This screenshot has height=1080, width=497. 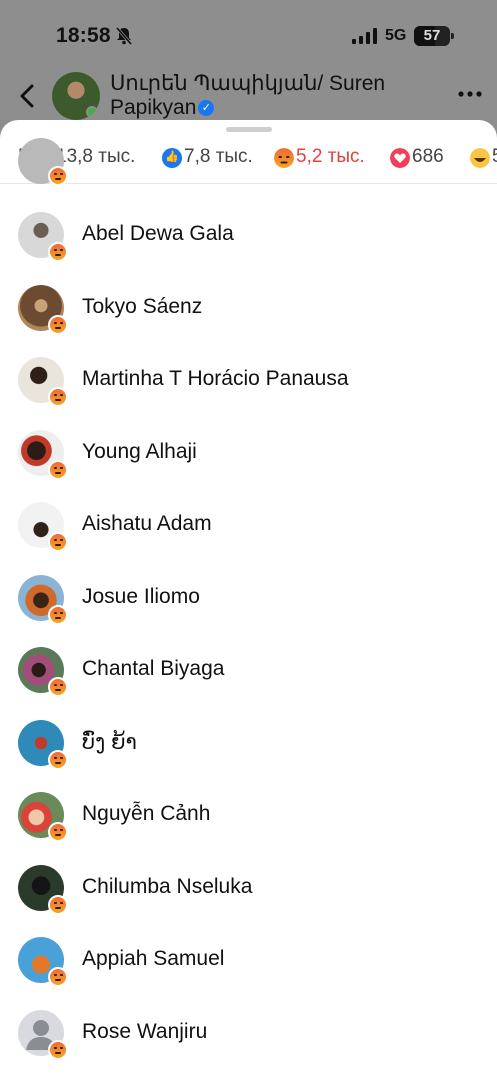 What do you see at coordinates (248, 236) in the screenshot?
I see `reactor-row: Abel Dewa Gala` at bounding box center [248, 236].